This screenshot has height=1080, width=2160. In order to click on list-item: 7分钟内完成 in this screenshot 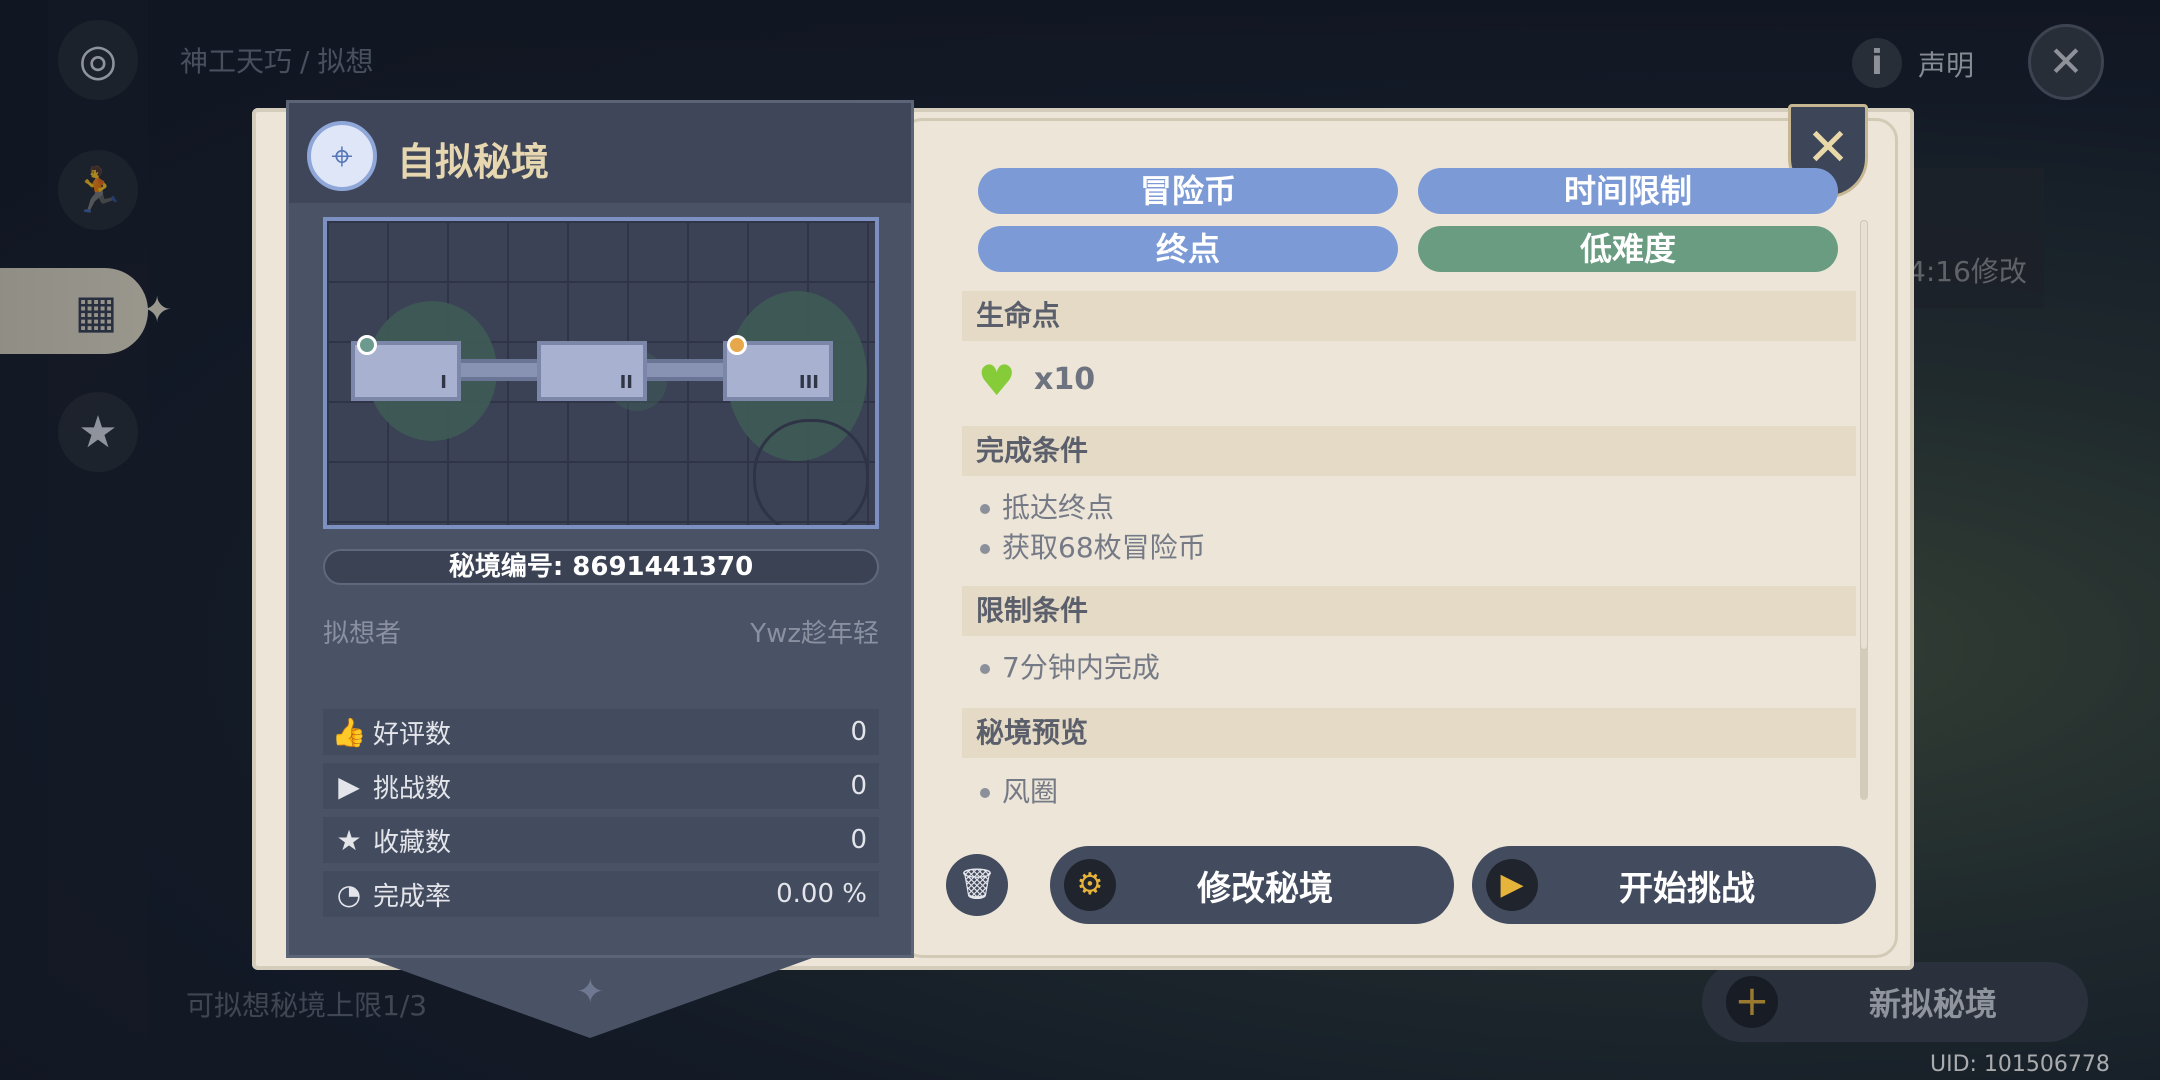, I will do `click(1070, 666)`.